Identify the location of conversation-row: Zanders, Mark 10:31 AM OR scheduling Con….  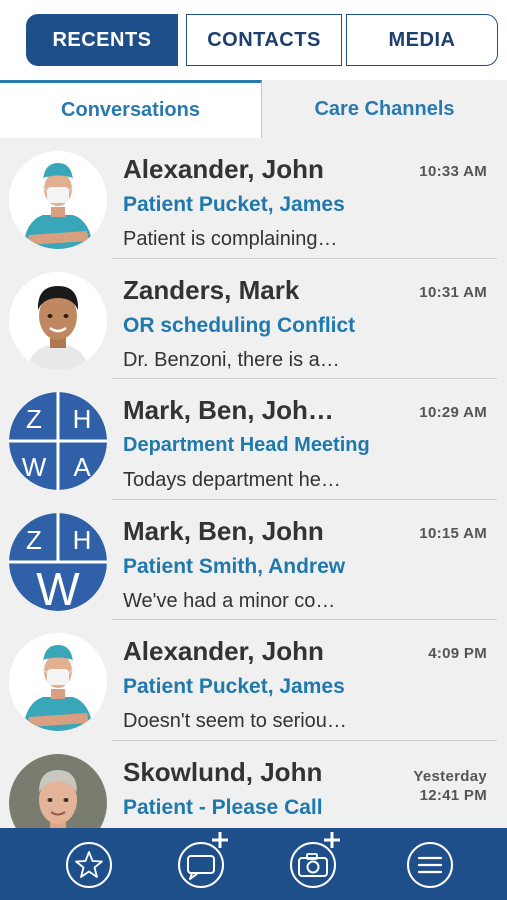
(253, 319).